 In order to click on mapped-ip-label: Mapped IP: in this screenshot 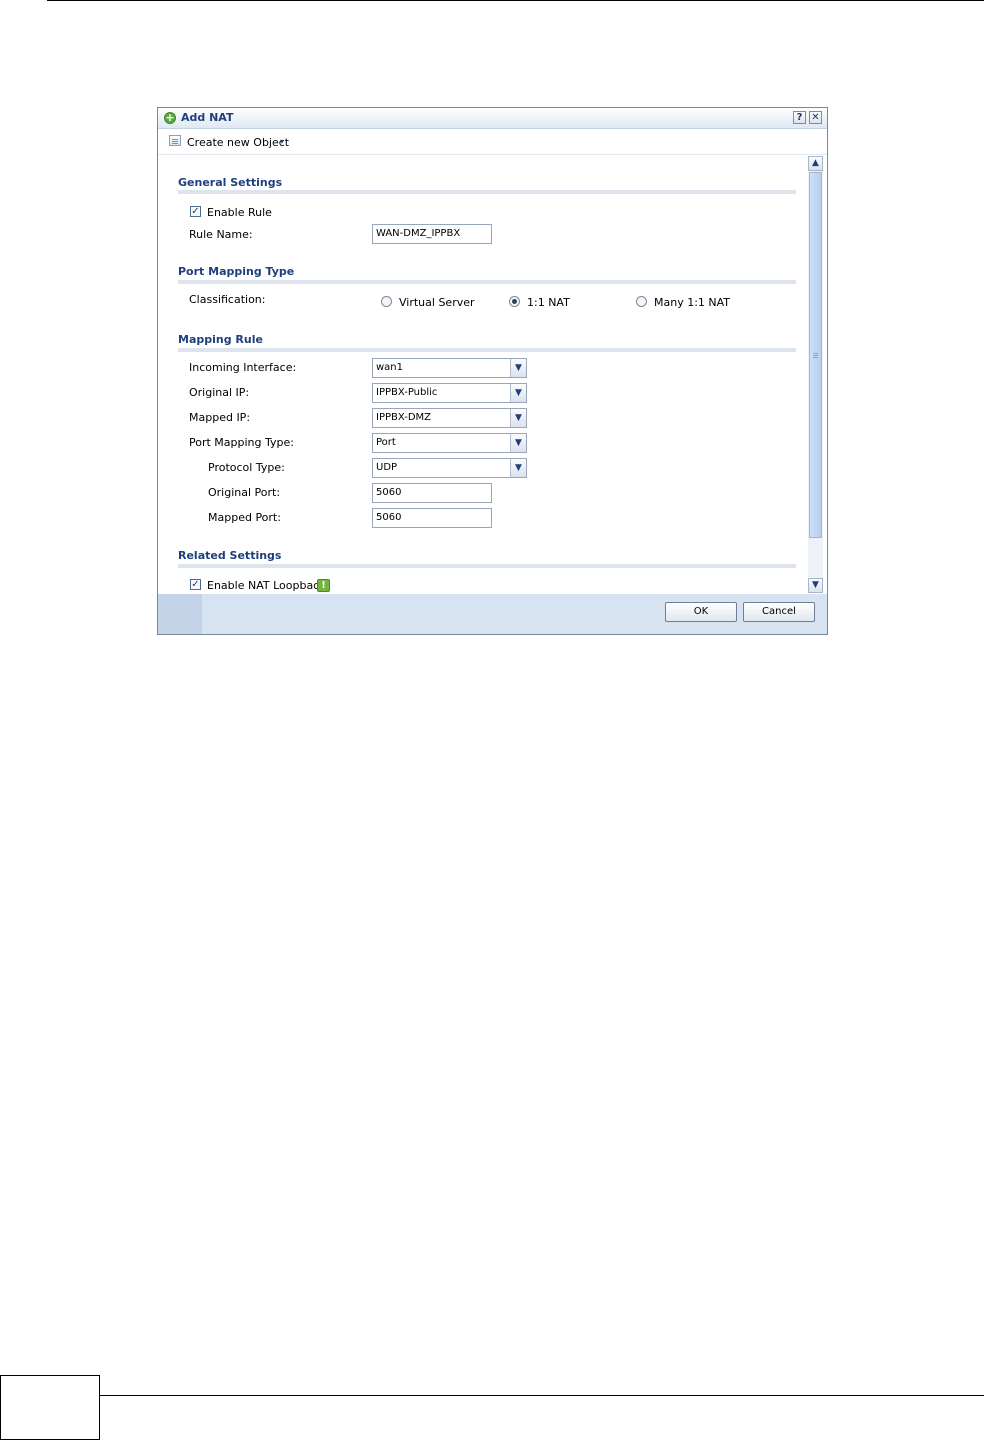, I will do `click(220, 417)`.